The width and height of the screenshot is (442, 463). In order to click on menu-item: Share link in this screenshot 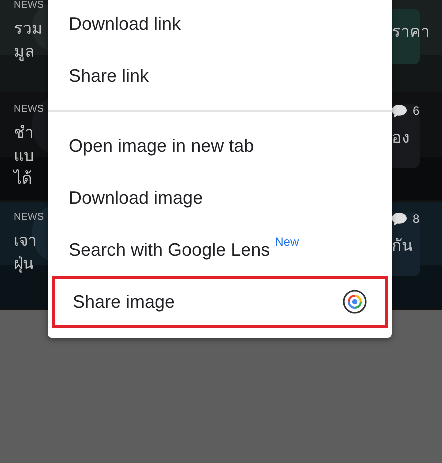, I will do `click(220, 76)`.